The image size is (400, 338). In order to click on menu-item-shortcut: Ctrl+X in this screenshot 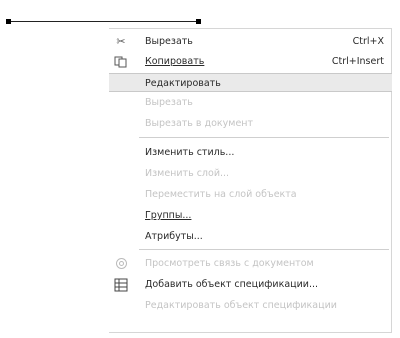, I will do `click(368, 41)`.